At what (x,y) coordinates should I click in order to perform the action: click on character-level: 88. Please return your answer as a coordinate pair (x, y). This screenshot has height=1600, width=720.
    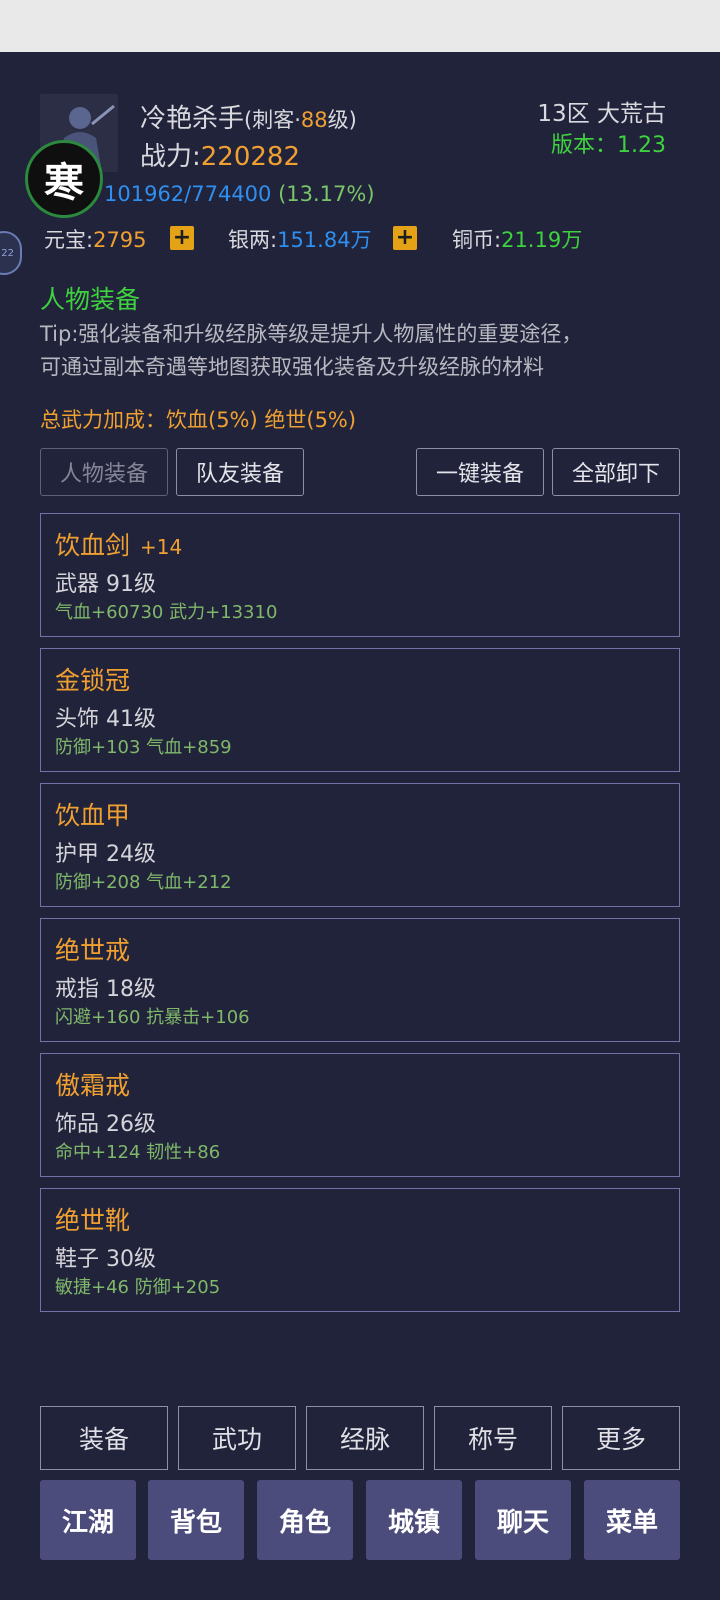
    Looking at the image, I should click on (314, 120).